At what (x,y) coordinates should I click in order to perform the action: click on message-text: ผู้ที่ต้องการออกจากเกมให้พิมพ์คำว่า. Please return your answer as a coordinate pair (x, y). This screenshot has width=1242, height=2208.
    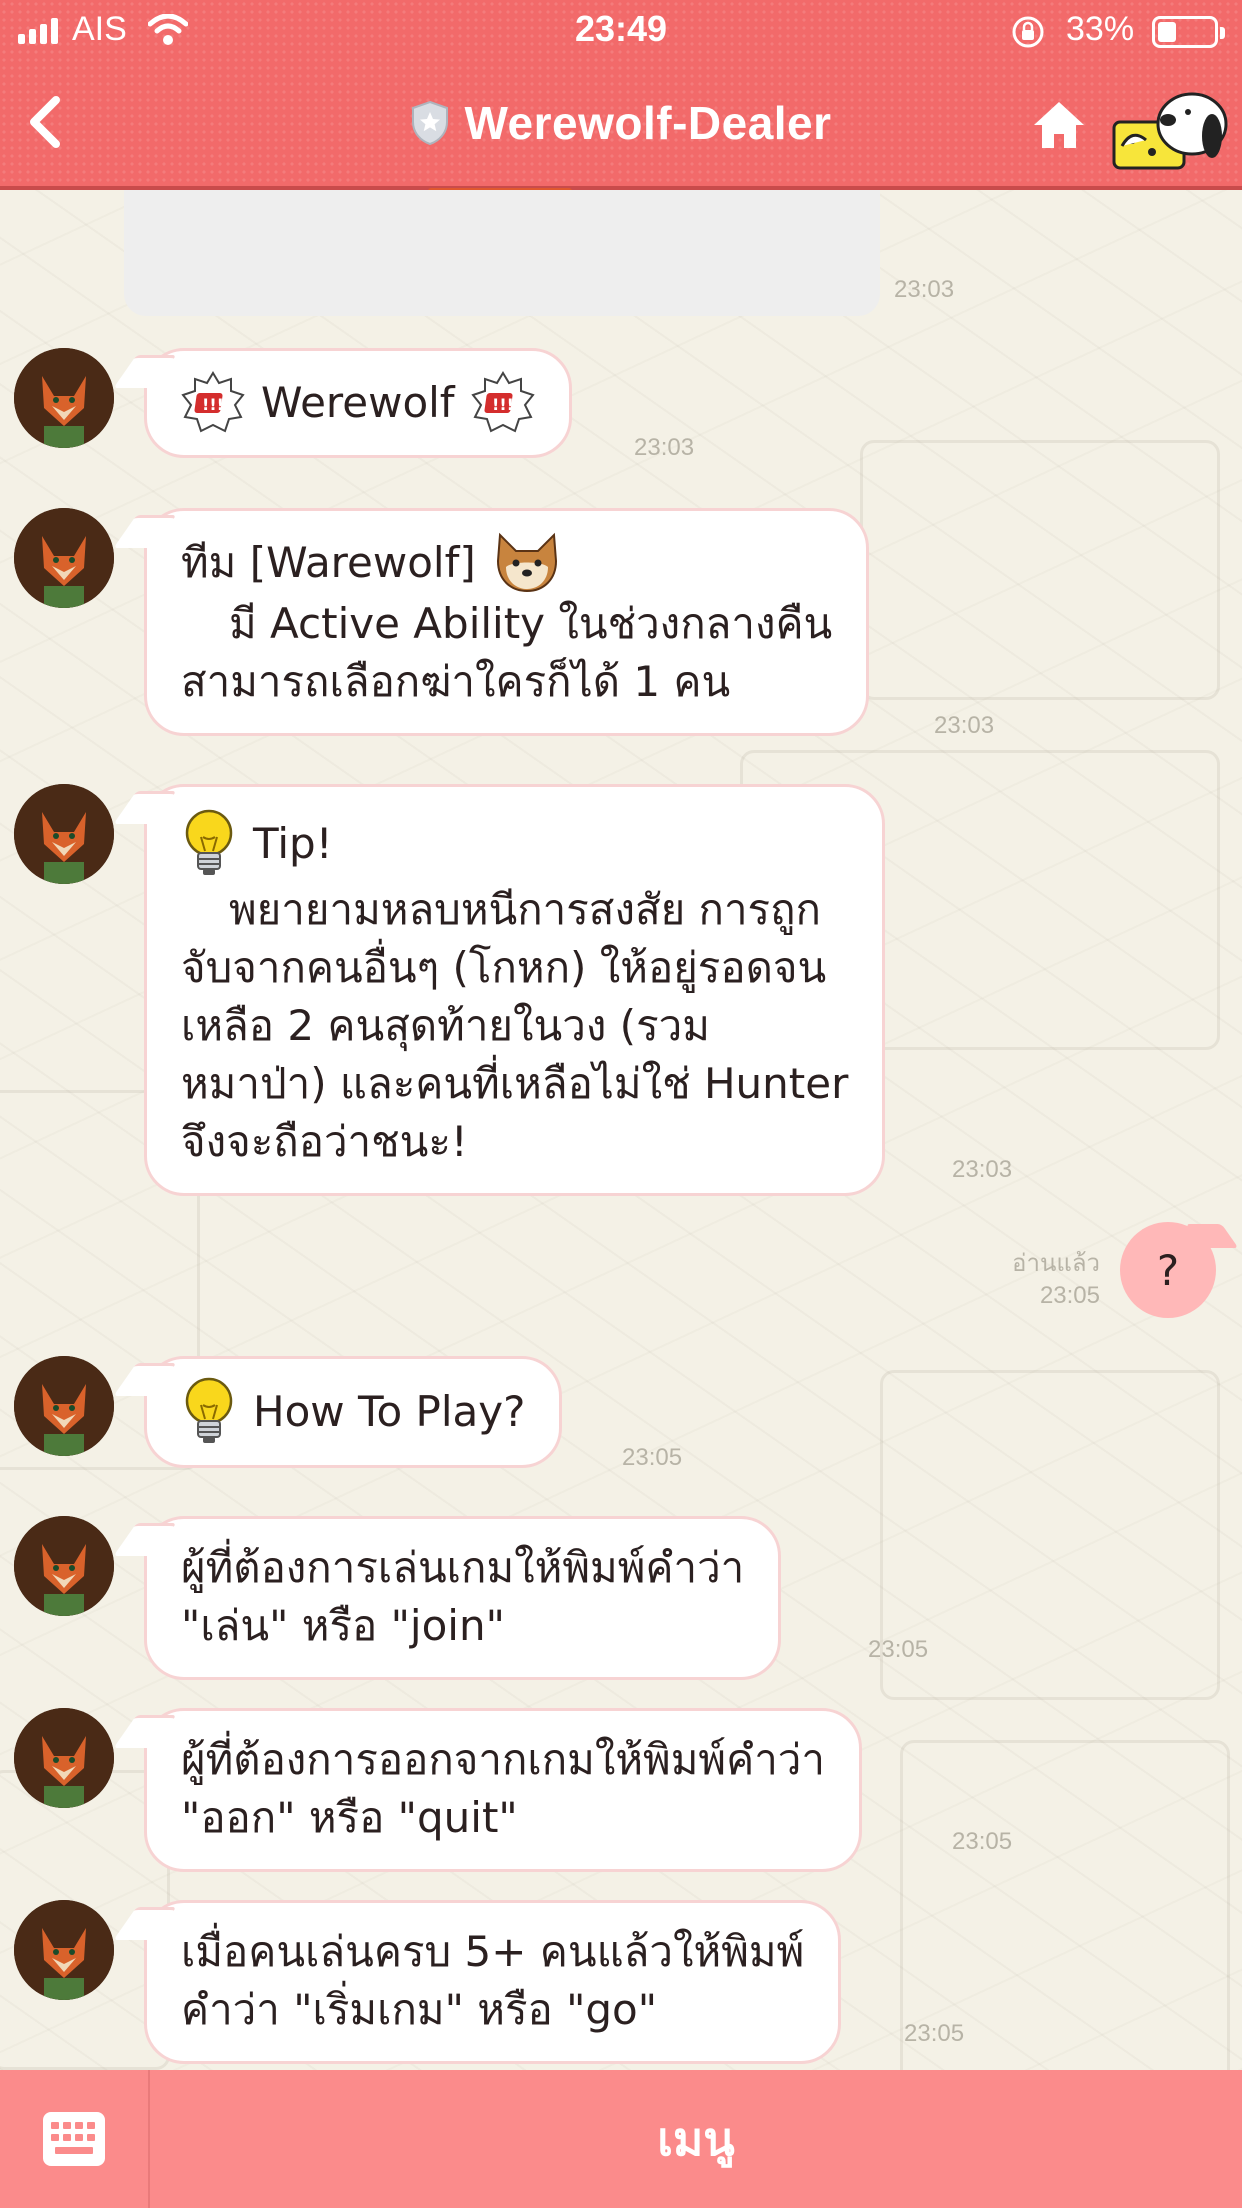
    Looking at the image, I should click on (503, 1759).